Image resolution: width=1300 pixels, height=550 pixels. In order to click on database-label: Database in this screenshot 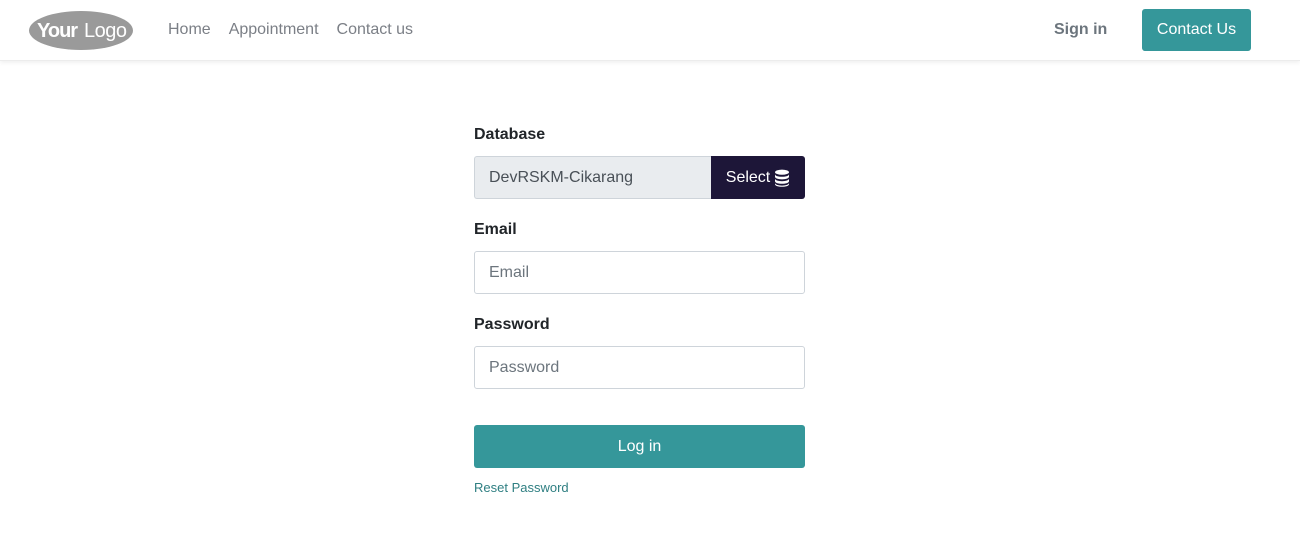, I will do `click(510, 134)`.